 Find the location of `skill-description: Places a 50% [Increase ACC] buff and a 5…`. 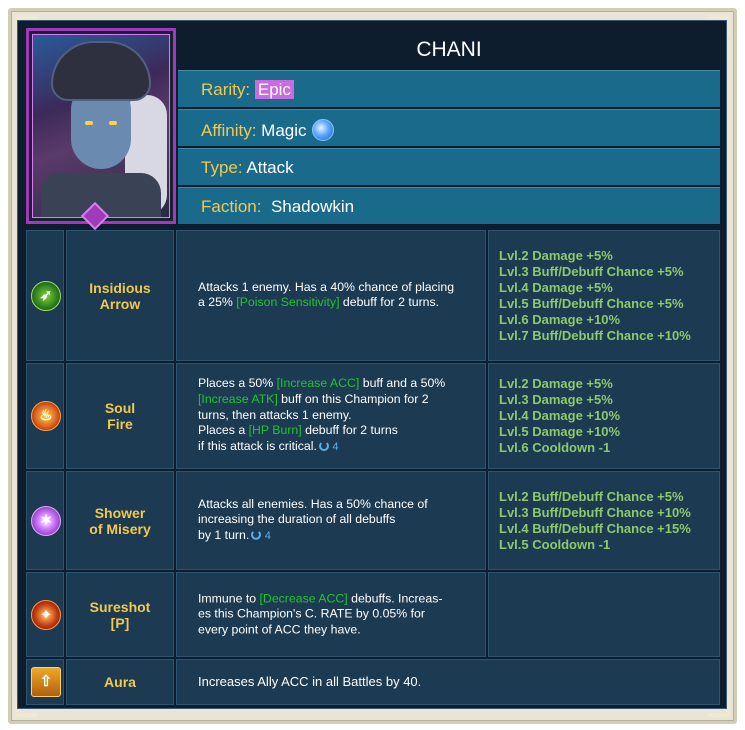

skill-description: Places a 50% [Increase ACC] buff and a 5… is located at coordinates (322, 415).